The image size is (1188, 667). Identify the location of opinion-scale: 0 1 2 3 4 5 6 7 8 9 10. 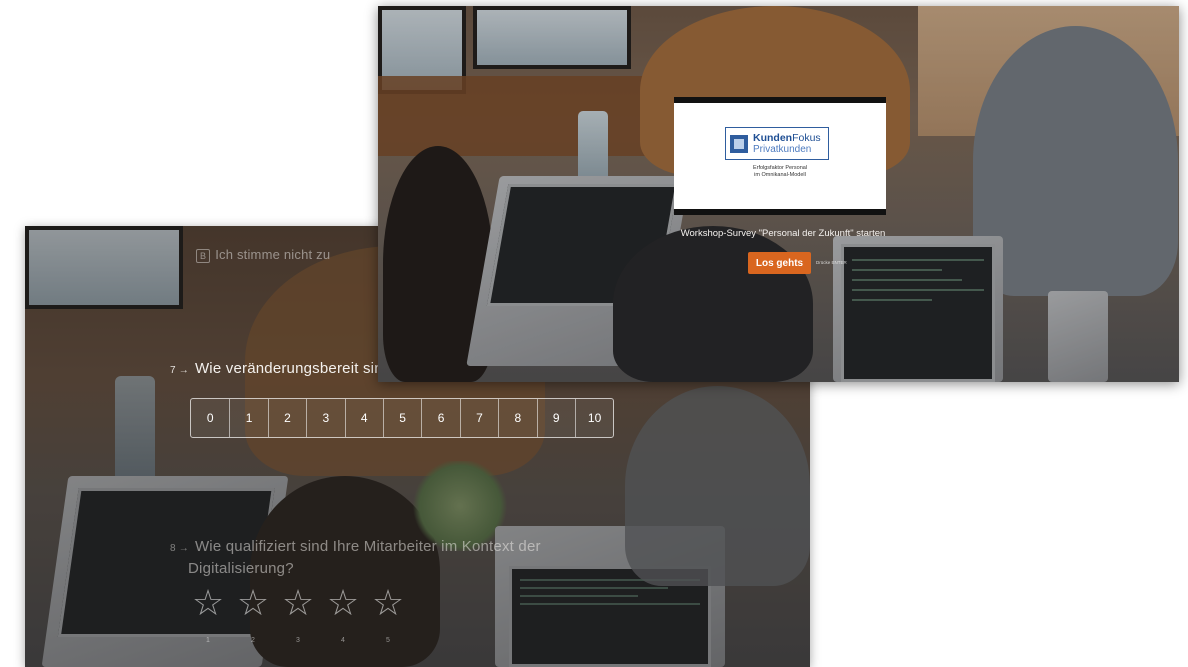
(402, 418).